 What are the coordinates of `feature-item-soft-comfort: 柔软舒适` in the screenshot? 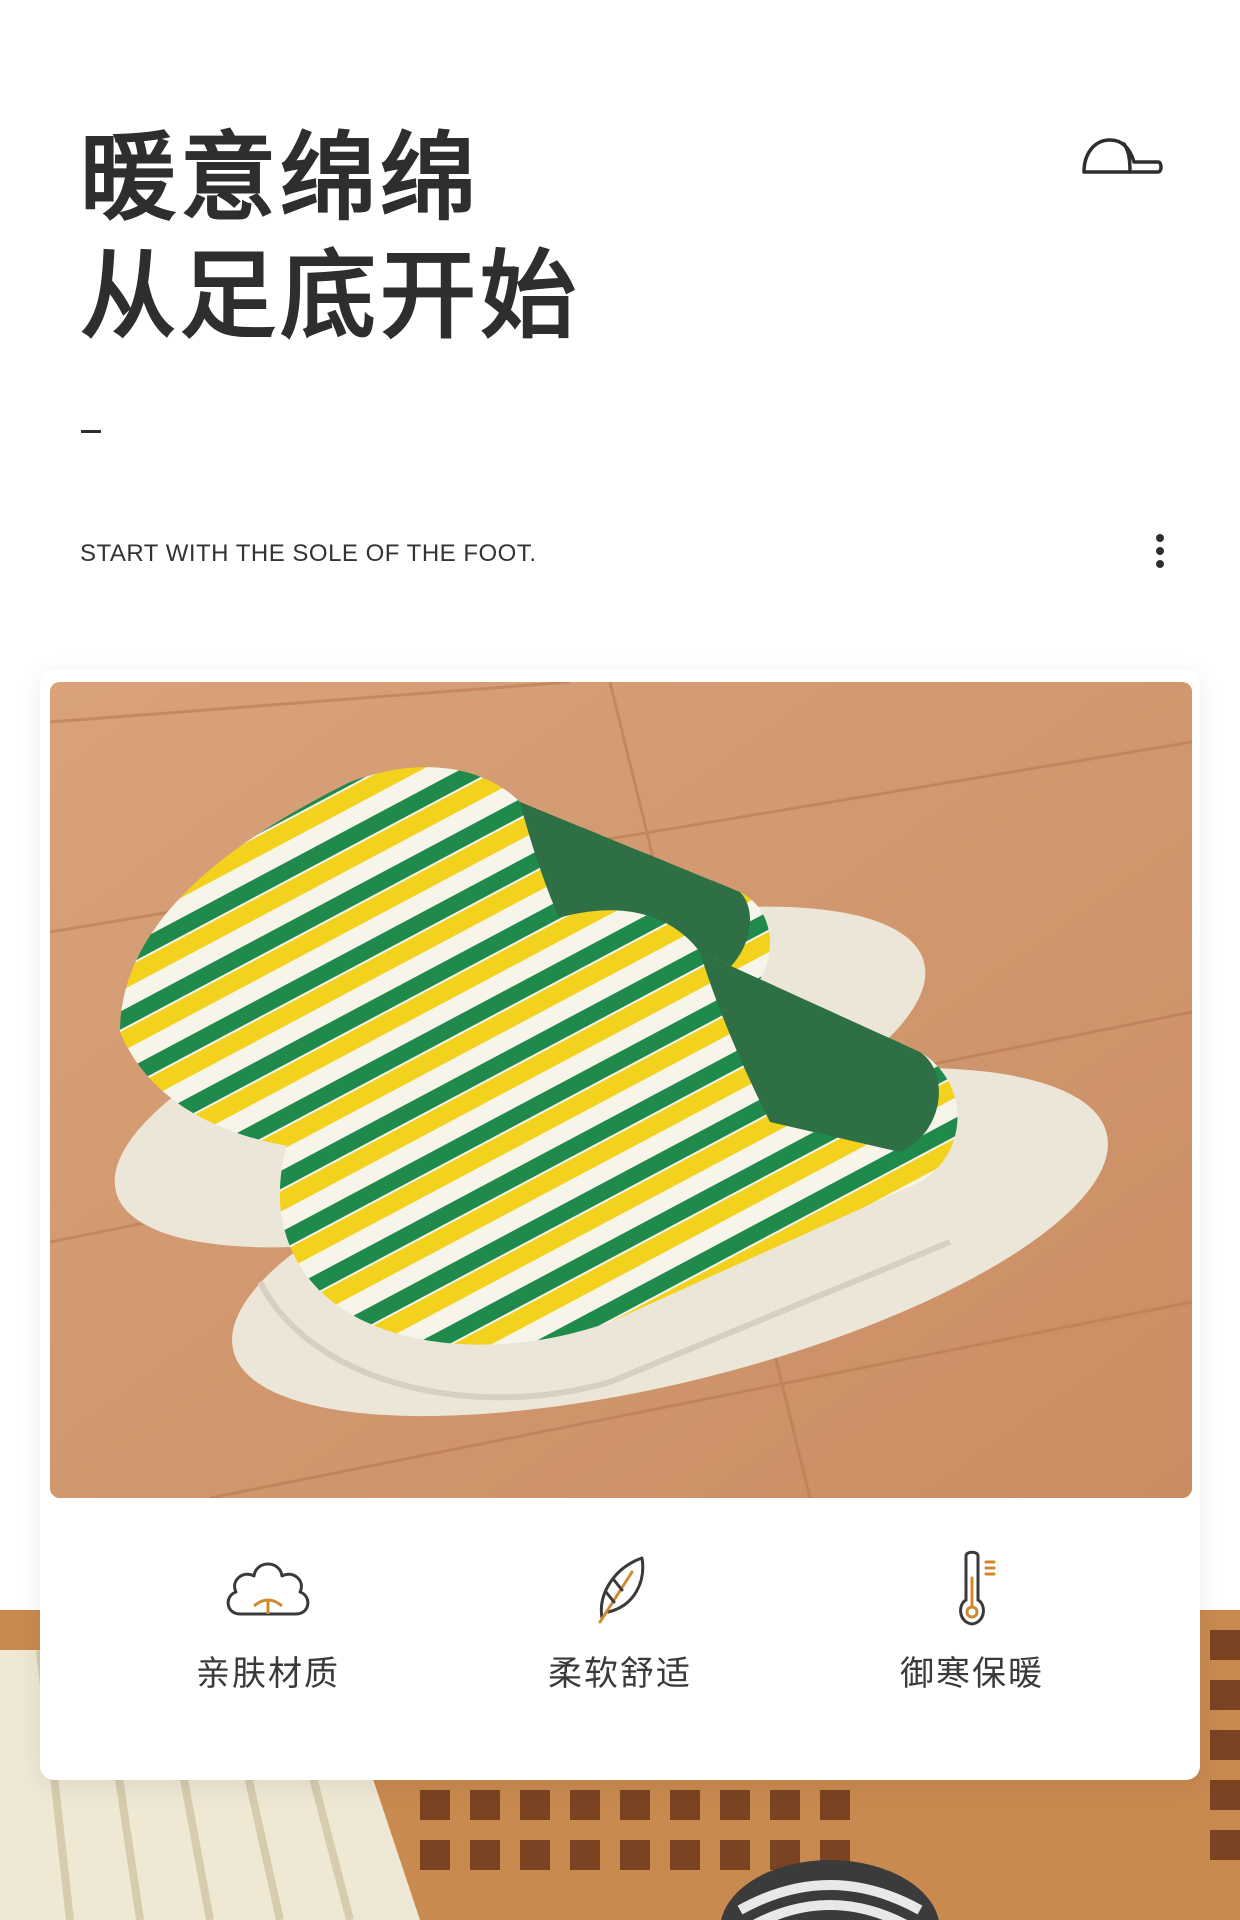 It's located at (620, 1621).